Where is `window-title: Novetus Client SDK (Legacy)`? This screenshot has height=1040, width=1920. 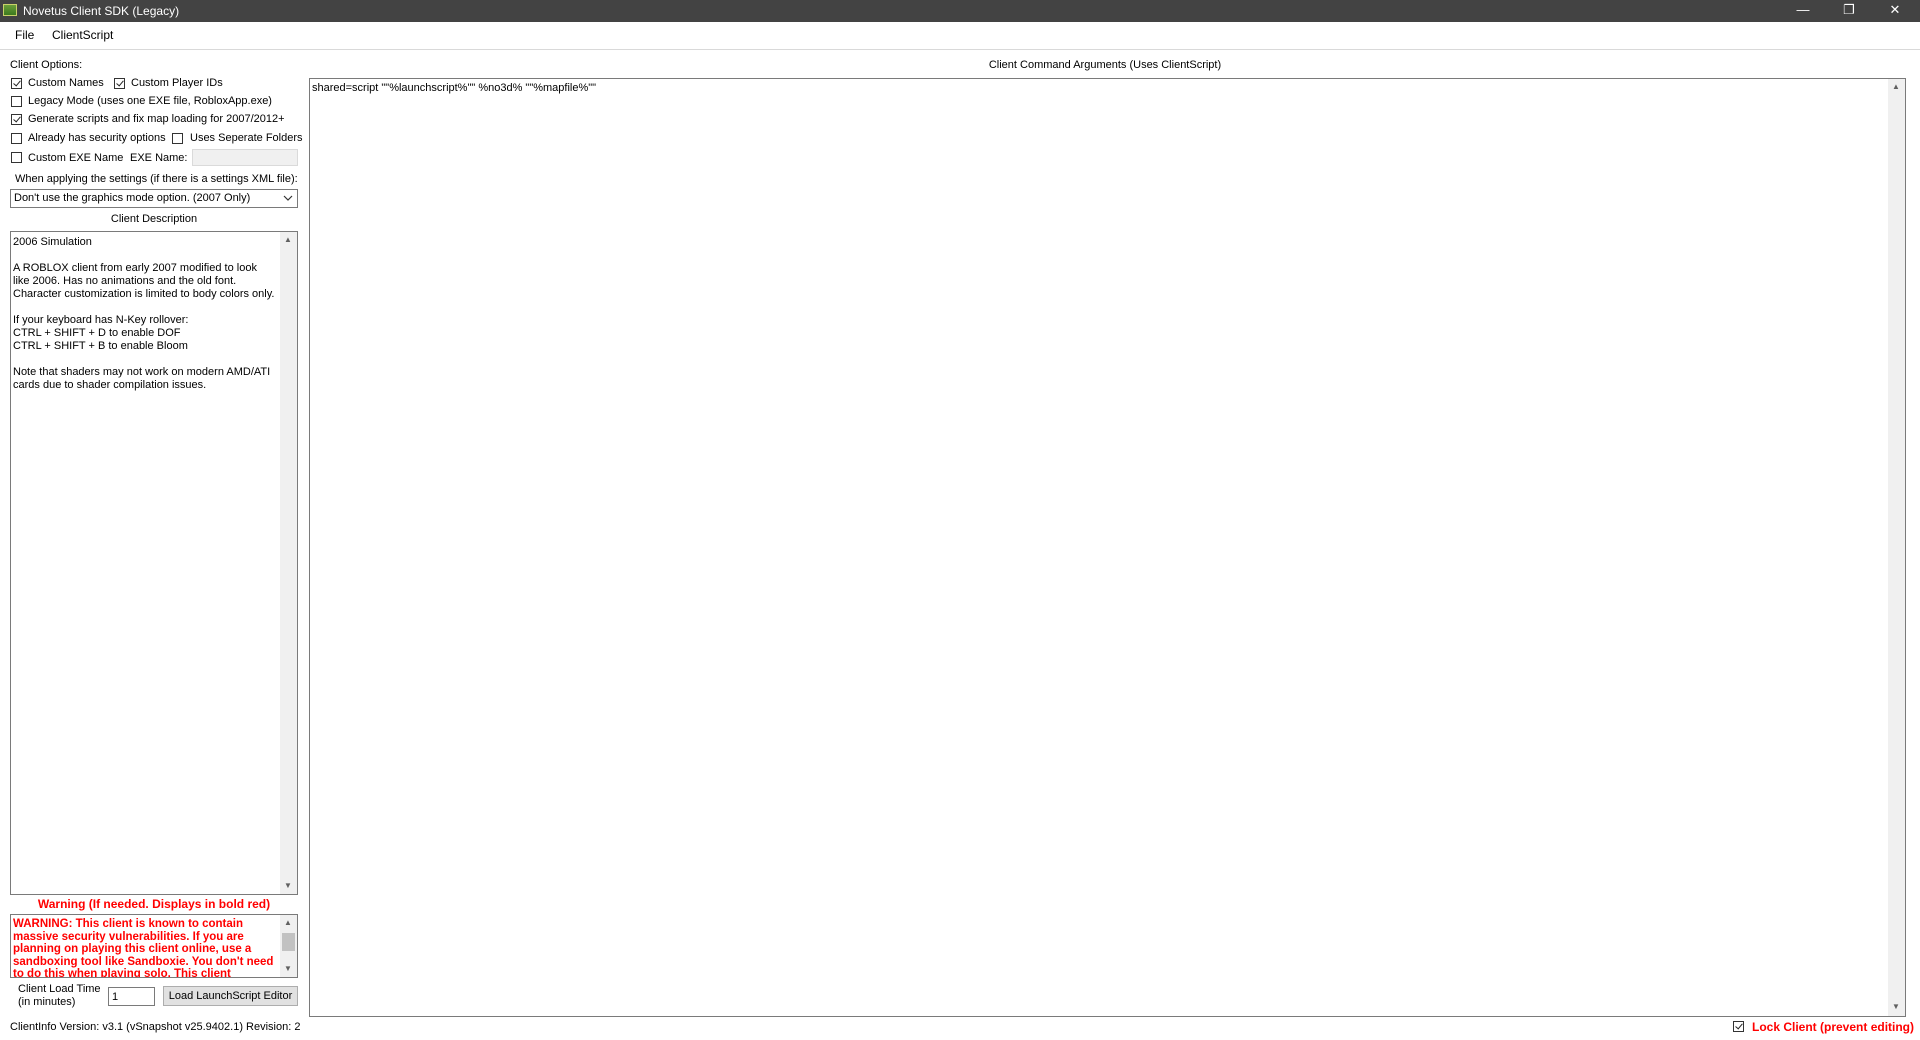
window-title: Novetus Client SDK (Legacy) is located at coordinates (101, 11).